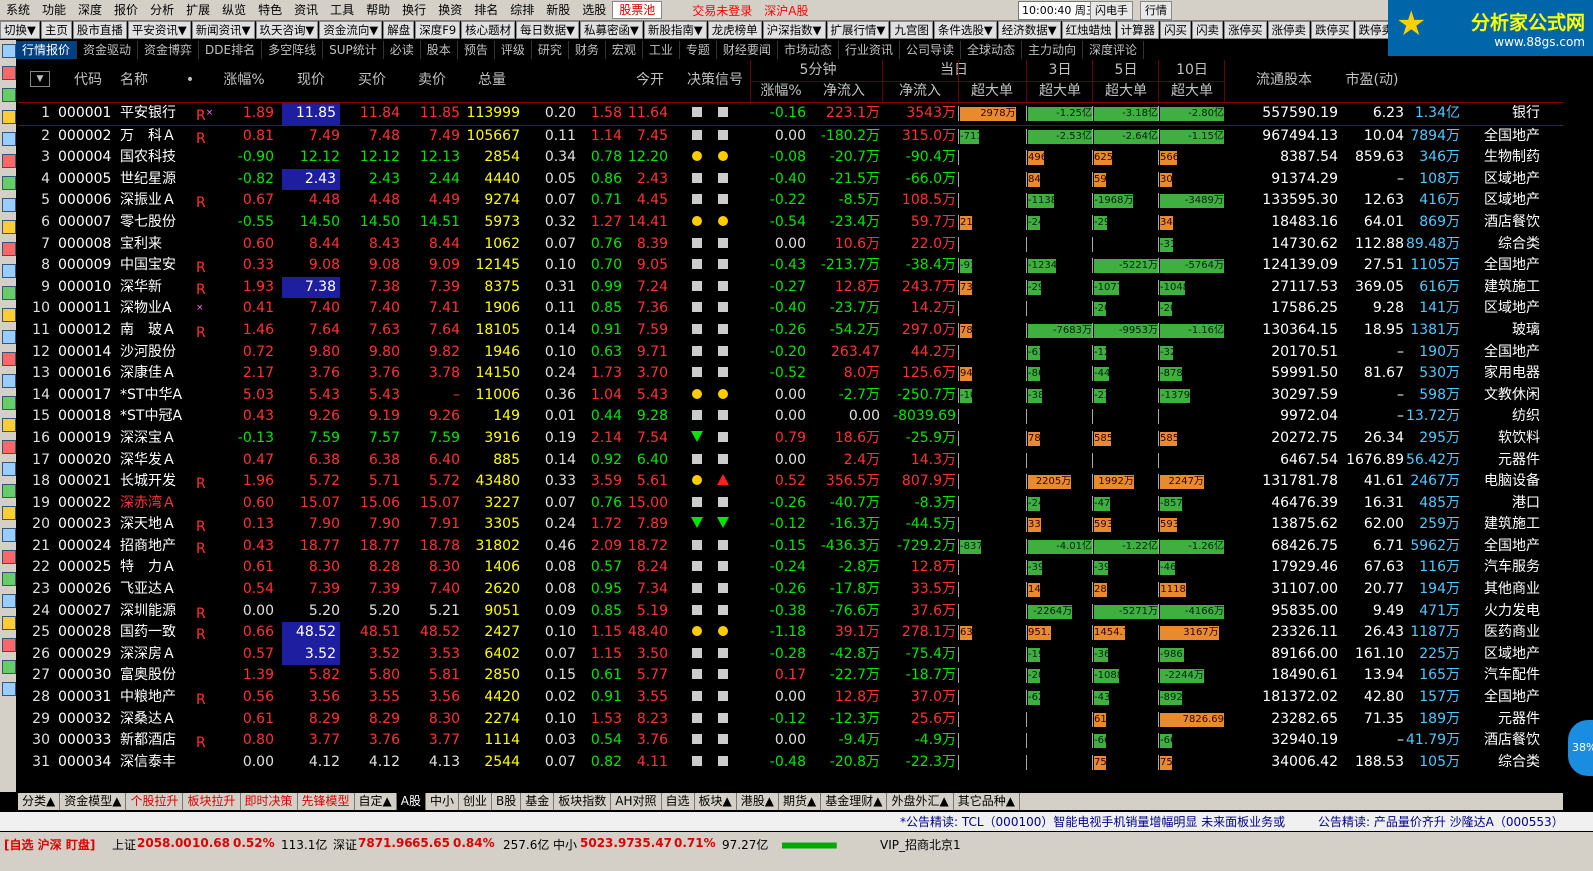 Image resolution: width=1593 pixels, height=871 pixels. I want to click on market-tab: 基金, so click(538, 801).